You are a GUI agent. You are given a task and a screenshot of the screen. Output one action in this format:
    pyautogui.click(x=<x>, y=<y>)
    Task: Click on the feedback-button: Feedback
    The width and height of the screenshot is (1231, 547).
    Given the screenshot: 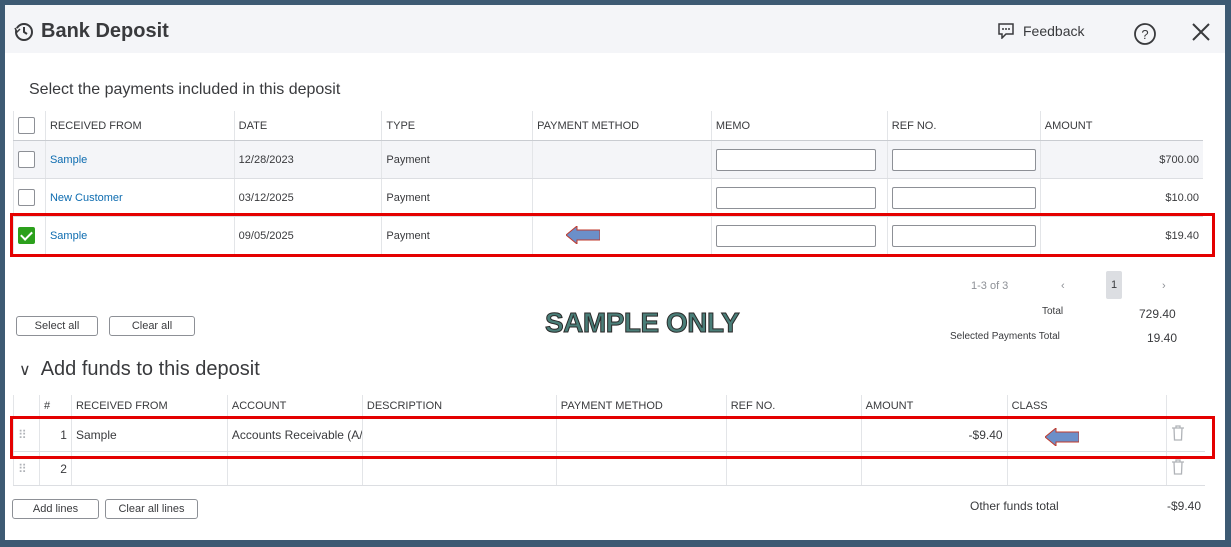 What is the action you would take?
    pyautogui.click(x=1040, y=31)
    